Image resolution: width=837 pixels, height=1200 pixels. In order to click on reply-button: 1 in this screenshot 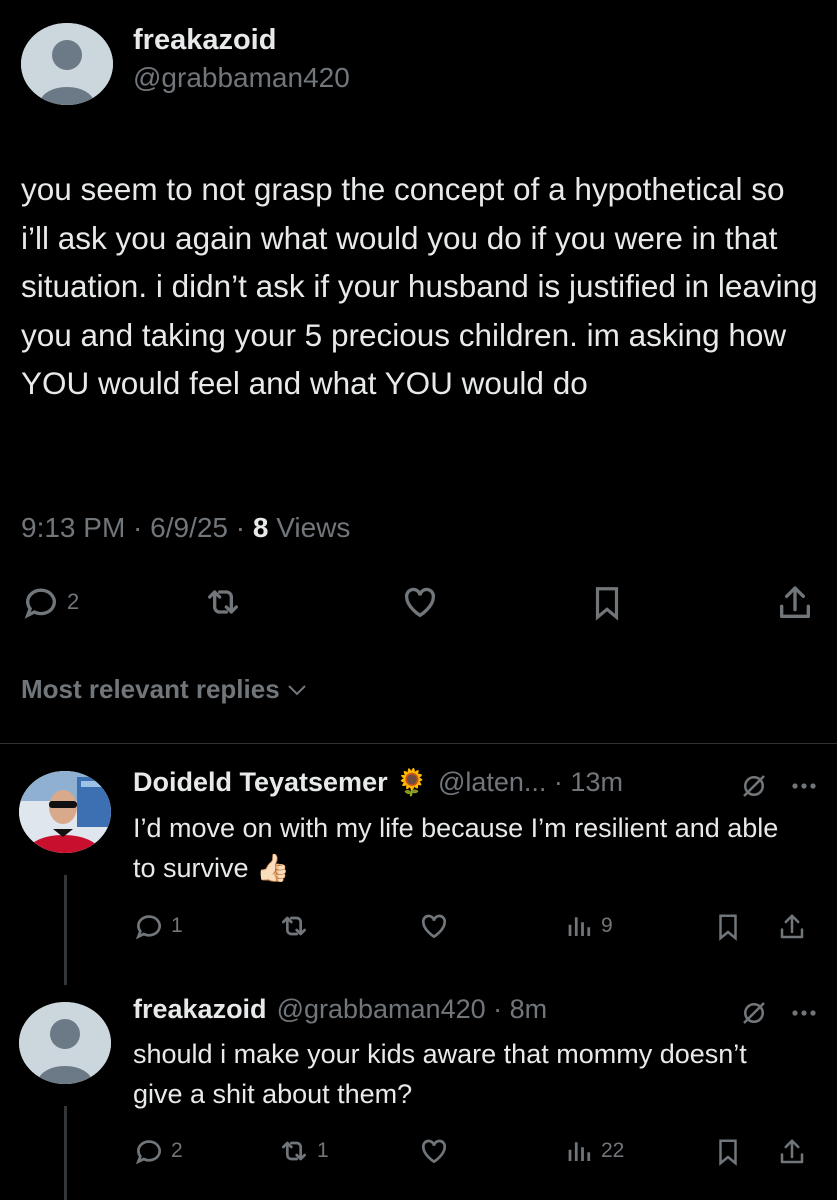, I will do `click(158, 926)`.